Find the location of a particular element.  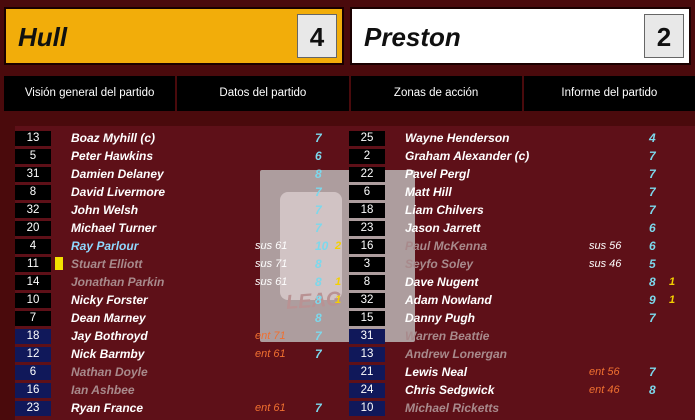

substitution-event: sus 61 is located at coordinates (271, 282).